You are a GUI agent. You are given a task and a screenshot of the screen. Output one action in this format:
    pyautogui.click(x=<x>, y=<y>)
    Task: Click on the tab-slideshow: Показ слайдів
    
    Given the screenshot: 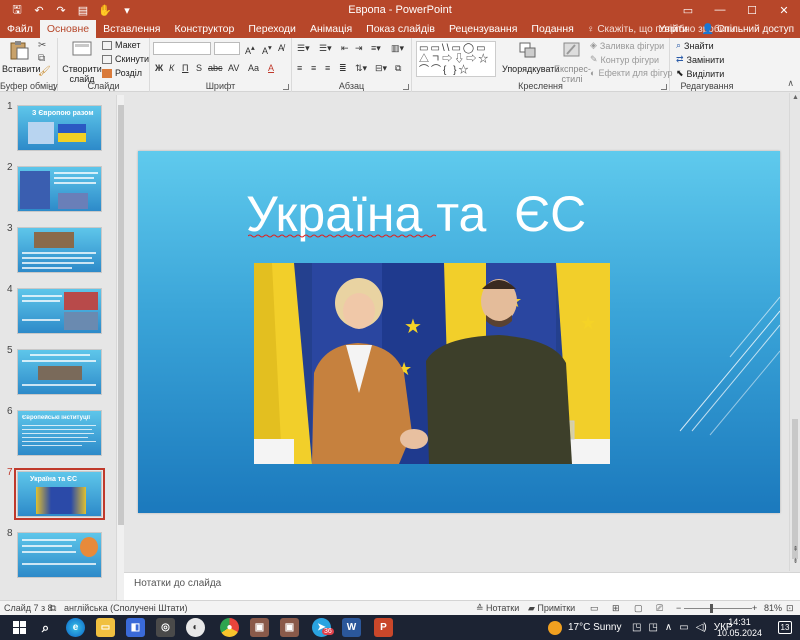 What is the action you would take?
    pyautogui.click(x=400, y=29)
    